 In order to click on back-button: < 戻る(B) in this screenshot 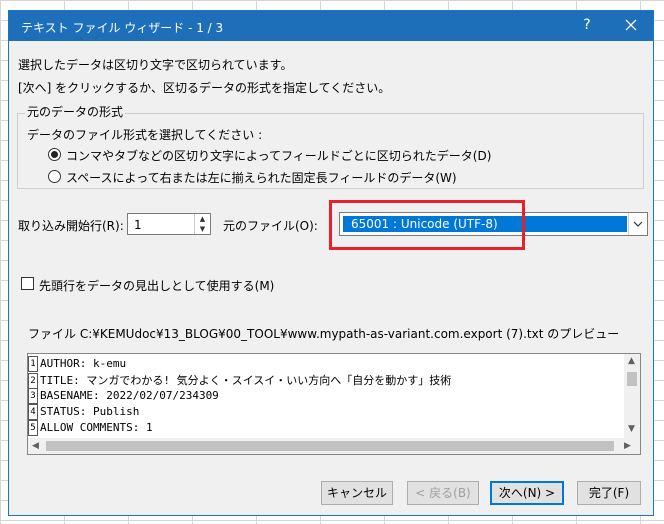, I will do `click(443, 493)`.